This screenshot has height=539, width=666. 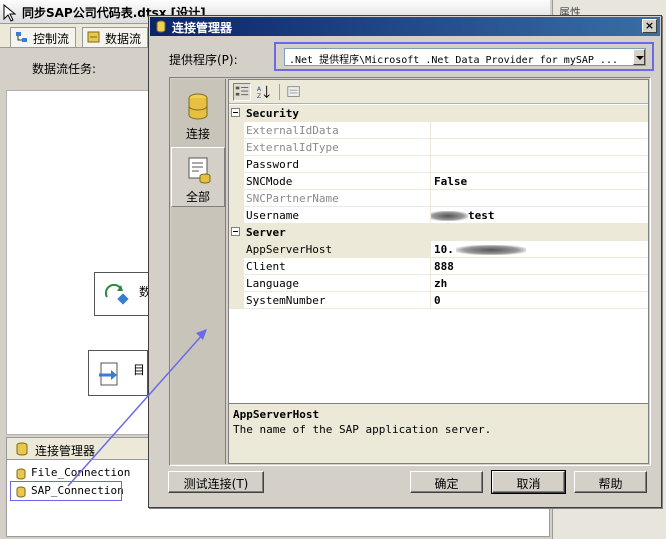 I want to click on property-value-username: test, so click(x=539, y=215).